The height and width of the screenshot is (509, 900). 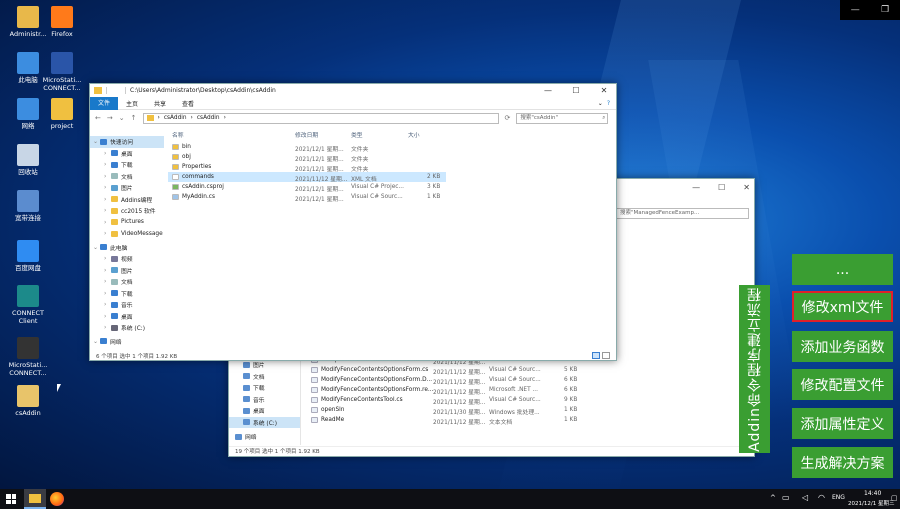 I want to click on search-input: 搜索"csAddin" ⌕, so click(x=562, y=118).